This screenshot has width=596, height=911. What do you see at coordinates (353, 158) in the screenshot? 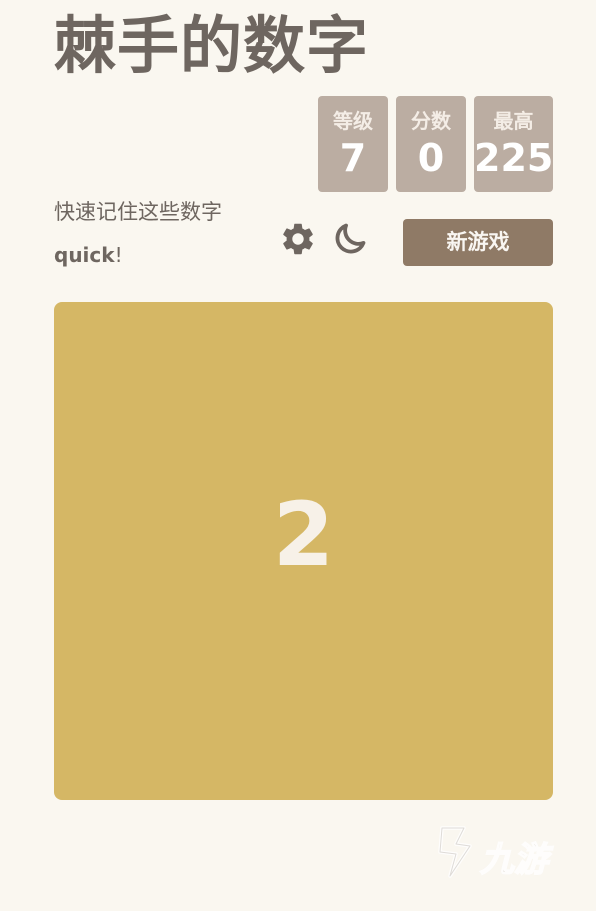
I see `level-value: 7` at bounding box center [353, 158].